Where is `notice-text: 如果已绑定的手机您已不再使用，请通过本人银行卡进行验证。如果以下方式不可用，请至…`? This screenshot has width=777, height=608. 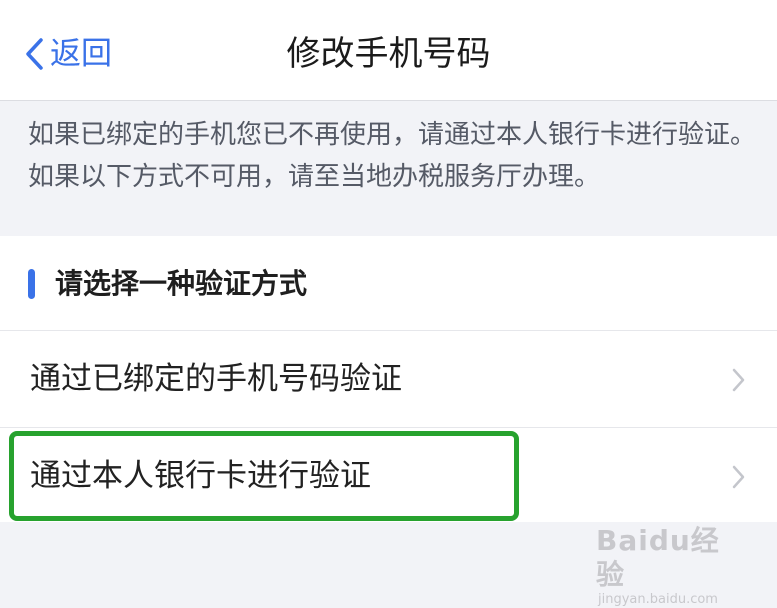
notice-text: 如果已绑定的手机您已不再使用，请通过本人银行卡进行验证。如果以下方式不可用，请至… is located at coordinates (392, 156).